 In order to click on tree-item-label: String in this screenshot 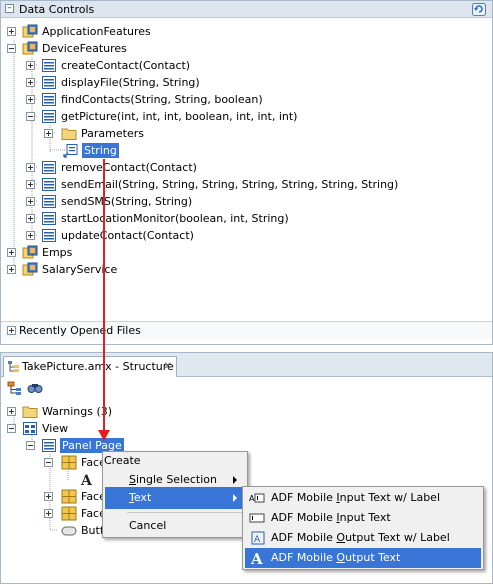, I will do `click(100, 150)`.